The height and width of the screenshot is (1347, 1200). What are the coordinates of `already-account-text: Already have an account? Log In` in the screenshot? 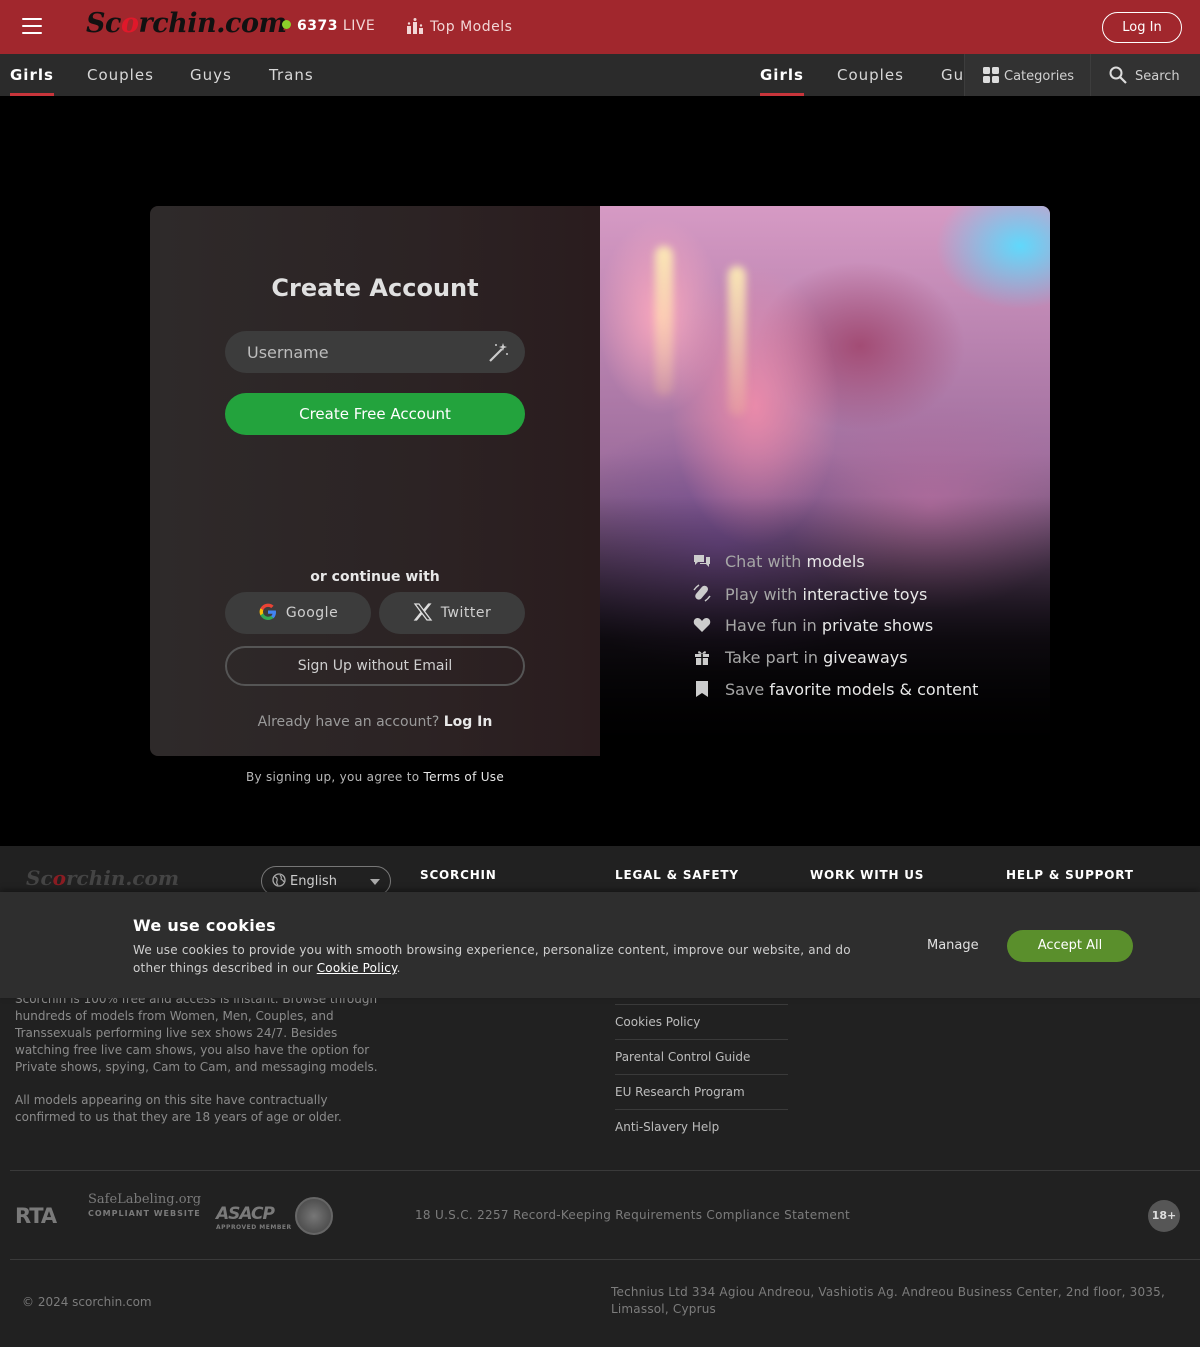 It's located at (375, 722).